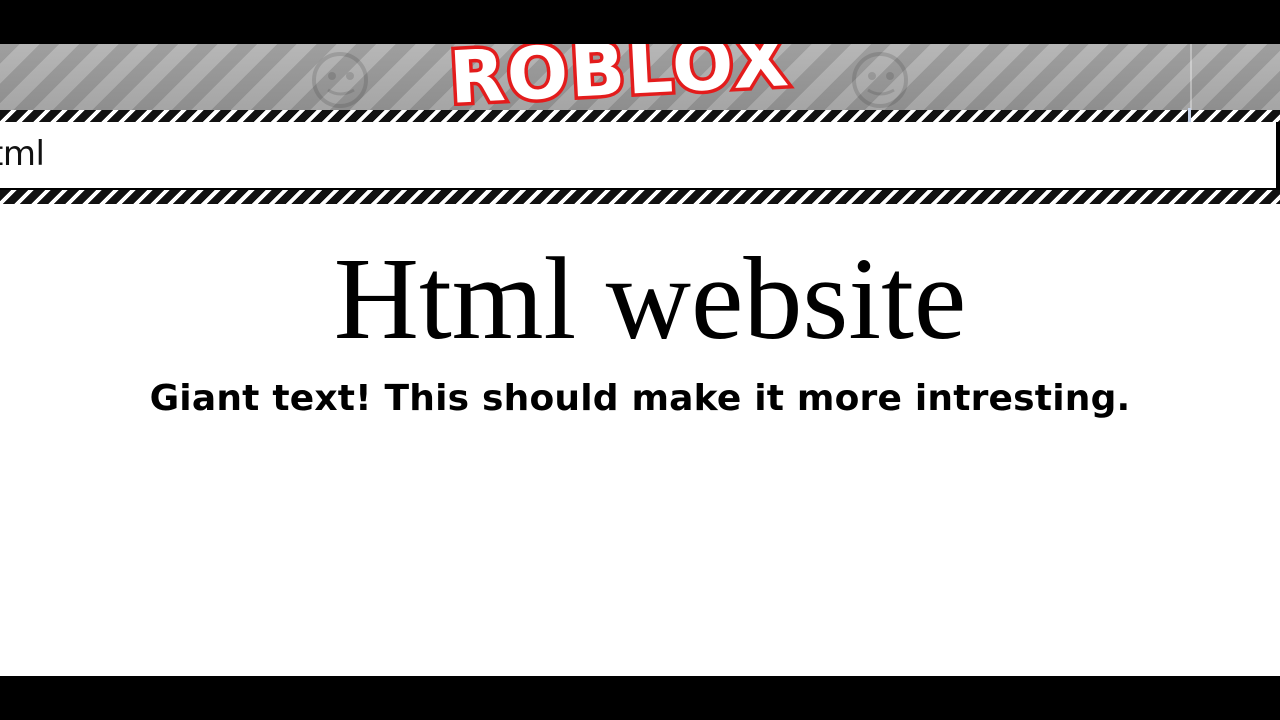 This screenshot has height=720, width=1280. I want to click on roblox-logo: ROBLOX, so click(620, 75).